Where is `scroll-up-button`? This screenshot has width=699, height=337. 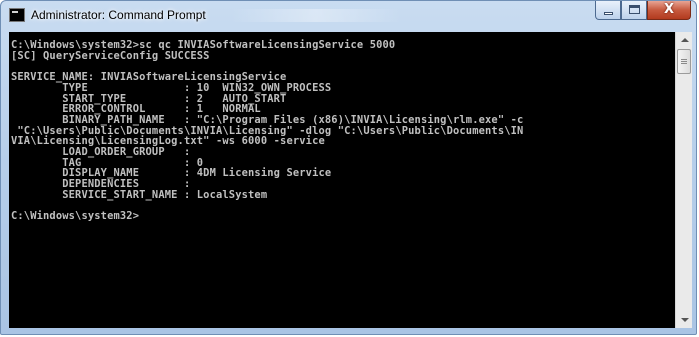 scroll-up-button is located at coordinates (684, 40).